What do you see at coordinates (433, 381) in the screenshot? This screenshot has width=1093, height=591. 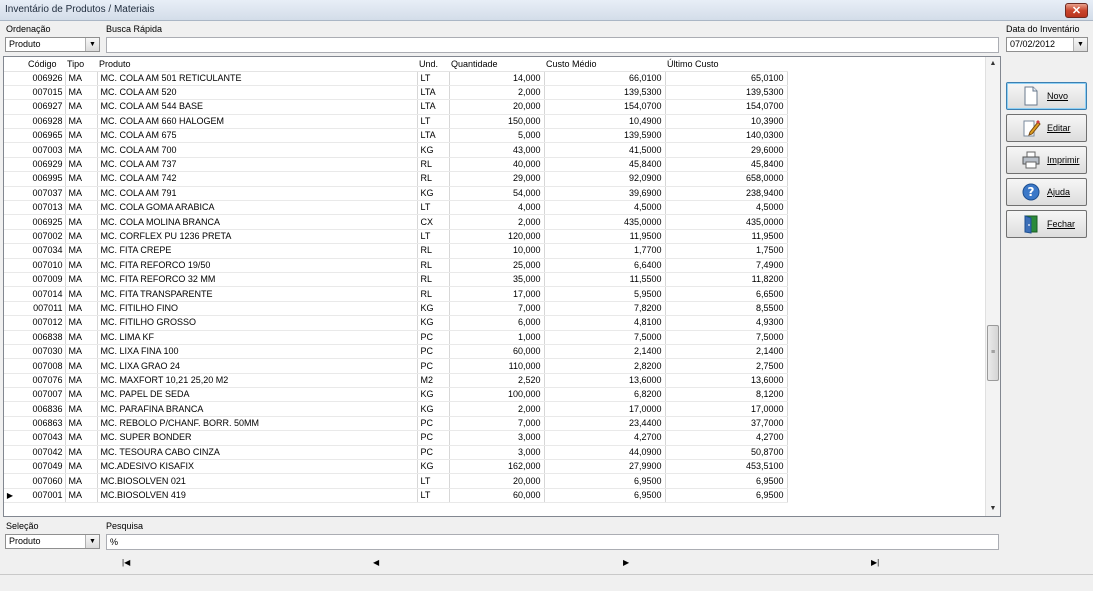 I see `cell-und: M2` at bounding box center [433, 381].